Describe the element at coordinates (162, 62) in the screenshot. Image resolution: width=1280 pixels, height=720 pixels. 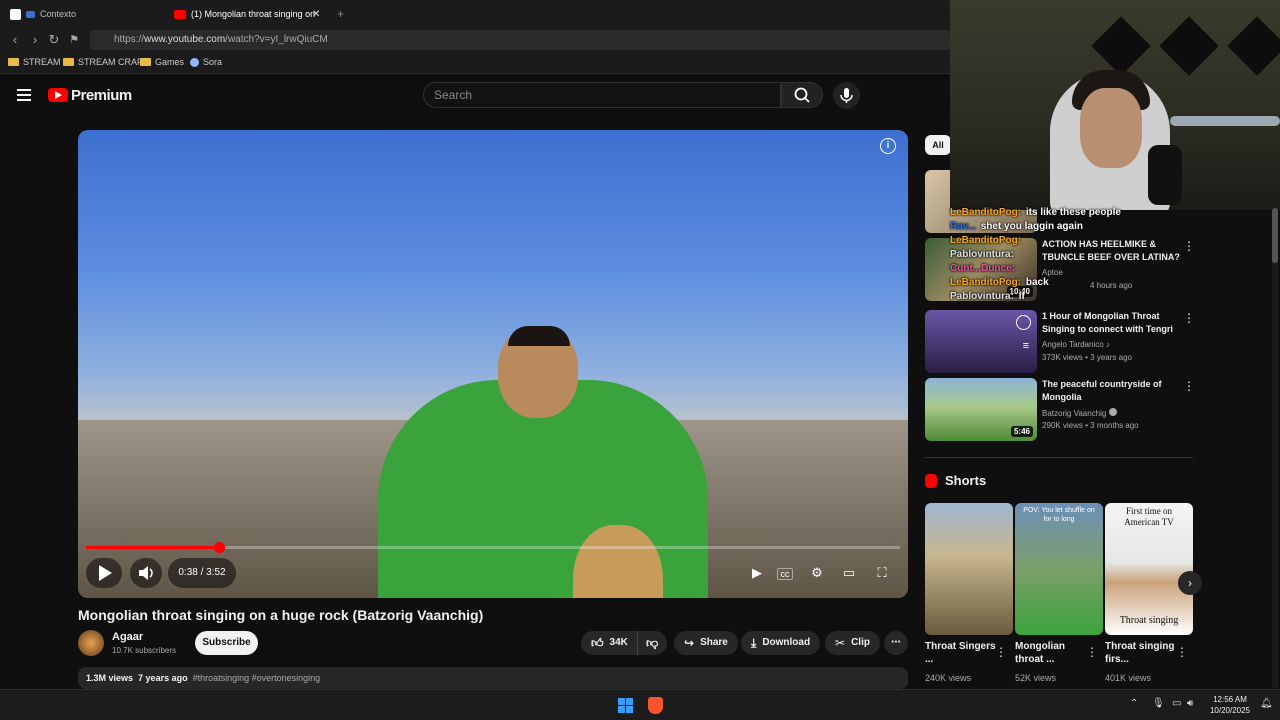
I see `bookmark-games: Games` at that location.